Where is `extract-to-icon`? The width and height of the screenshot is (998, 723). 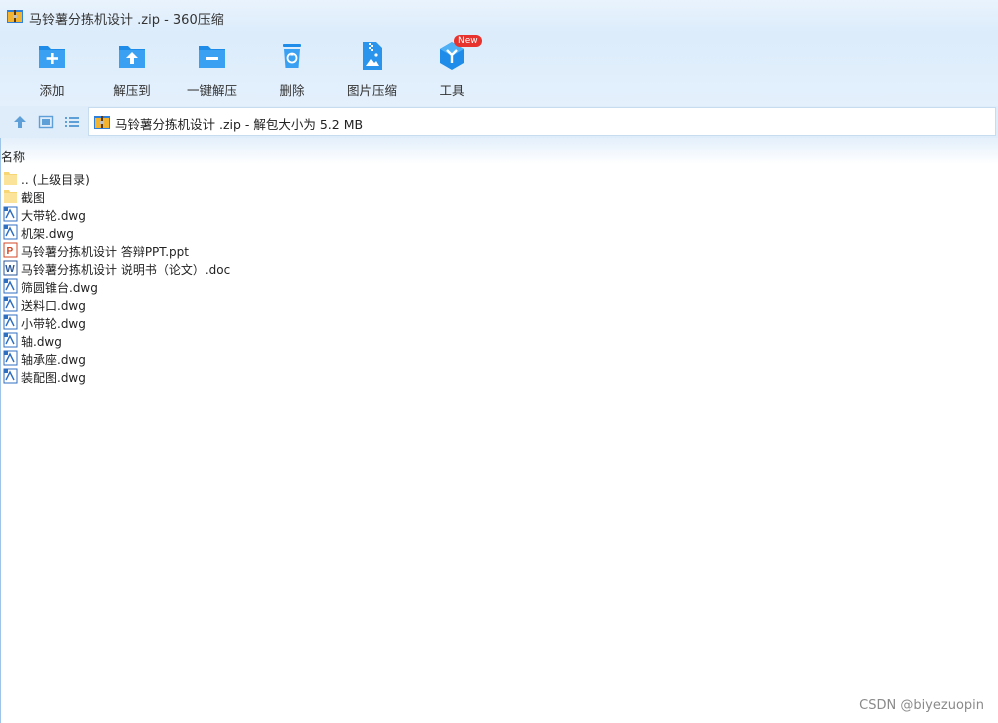
extract-to-icon is located at coordinates (132, 57).